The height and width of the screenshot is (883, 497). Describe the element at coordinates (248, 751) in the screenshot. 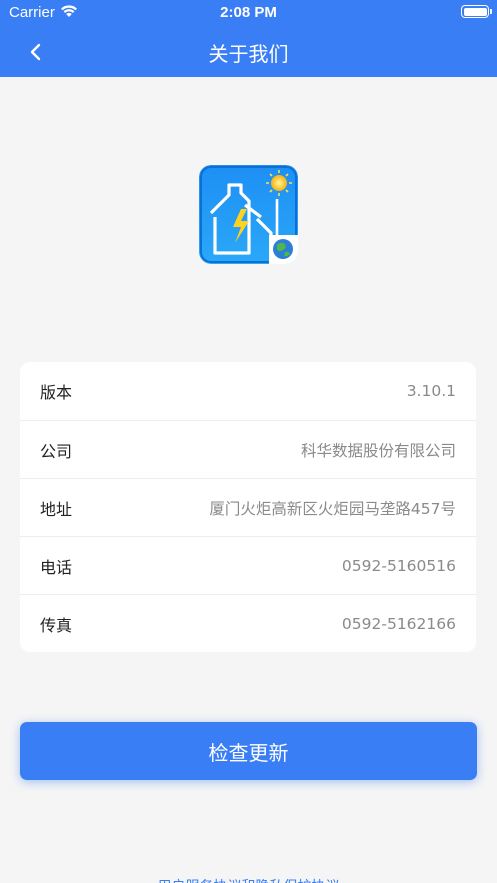

I see `check-update-button: 检查更新` at that location.